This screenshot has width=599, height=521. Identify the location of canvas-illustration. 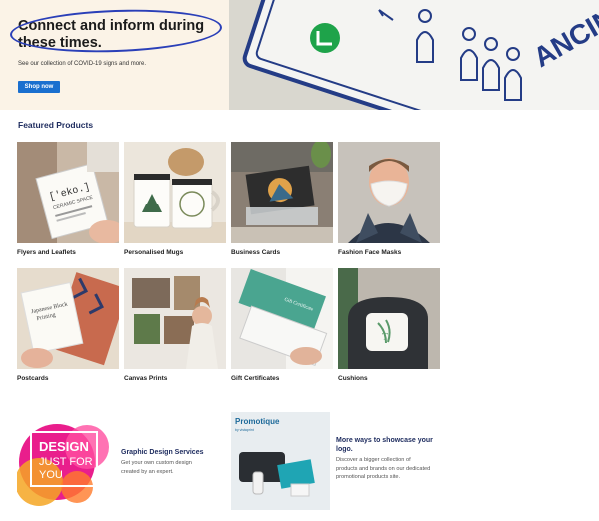
(175, 318).